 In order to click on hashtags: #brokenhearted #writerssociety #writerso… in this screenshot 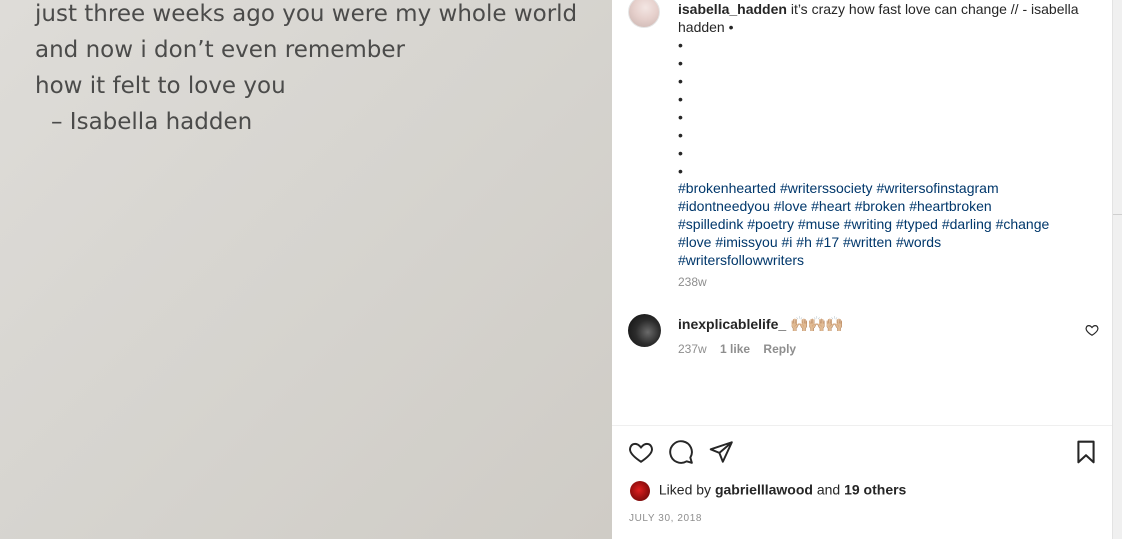, I will do `click(888, 224)`.